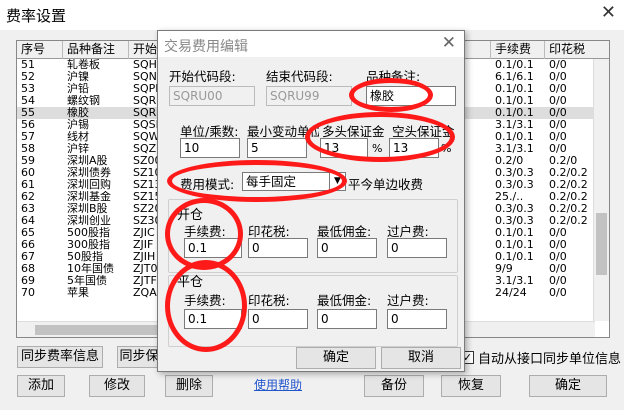 Image resolution: width=624 pixels, height=410 pixels. Describe the element at coordinates (336, 358) in the screenshot. I see `dialog-ok-button: 确定` at that location.